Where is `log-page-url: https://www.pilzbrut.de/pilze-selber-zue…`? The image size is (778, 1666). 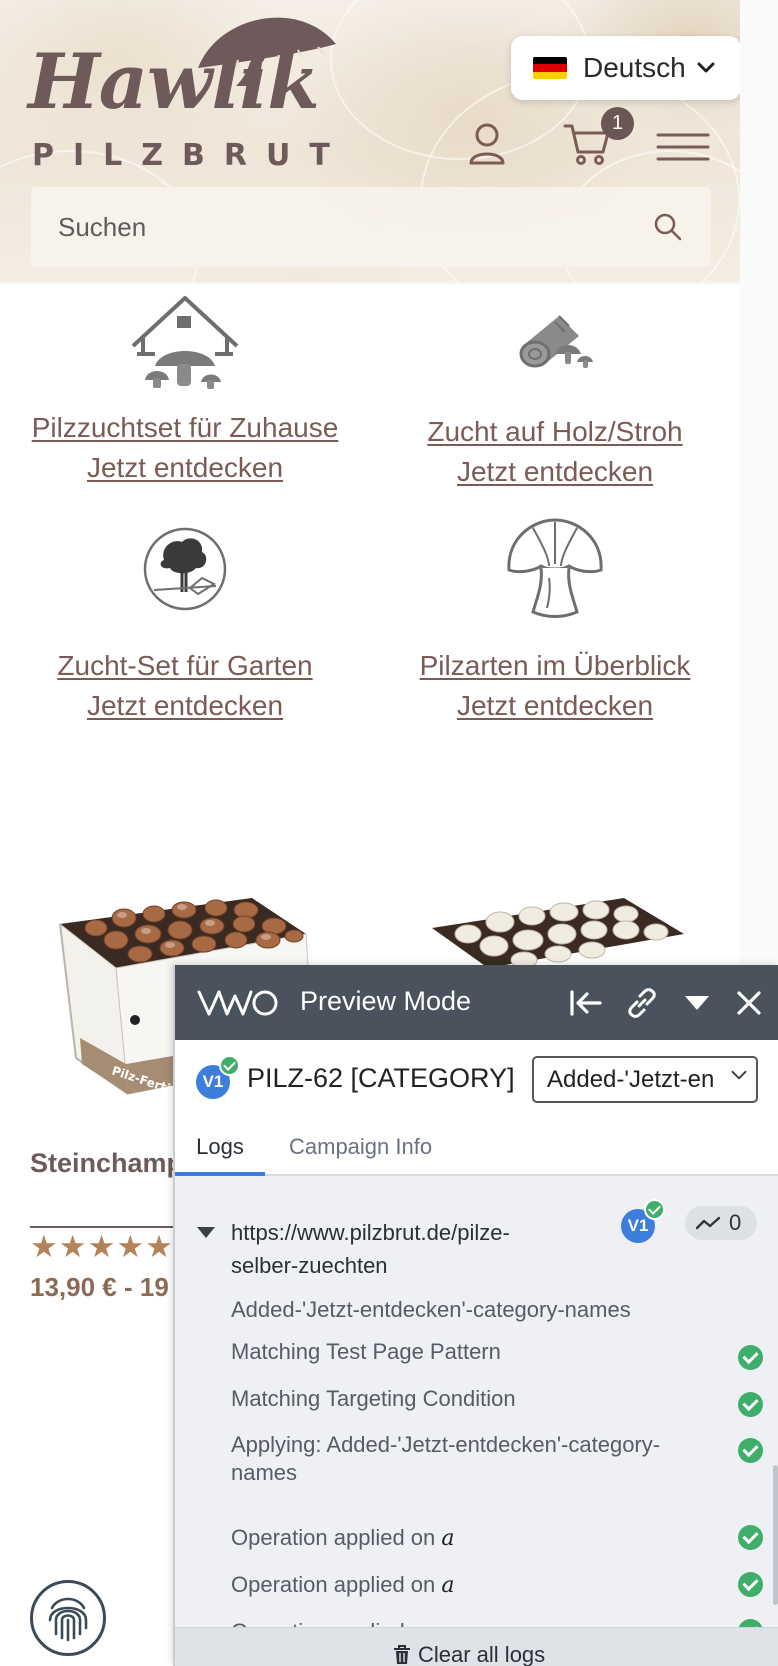
log-page-url: https://www.pilzbrut.de/pilze-selber-zue… is located at coordinates (370, 1249).